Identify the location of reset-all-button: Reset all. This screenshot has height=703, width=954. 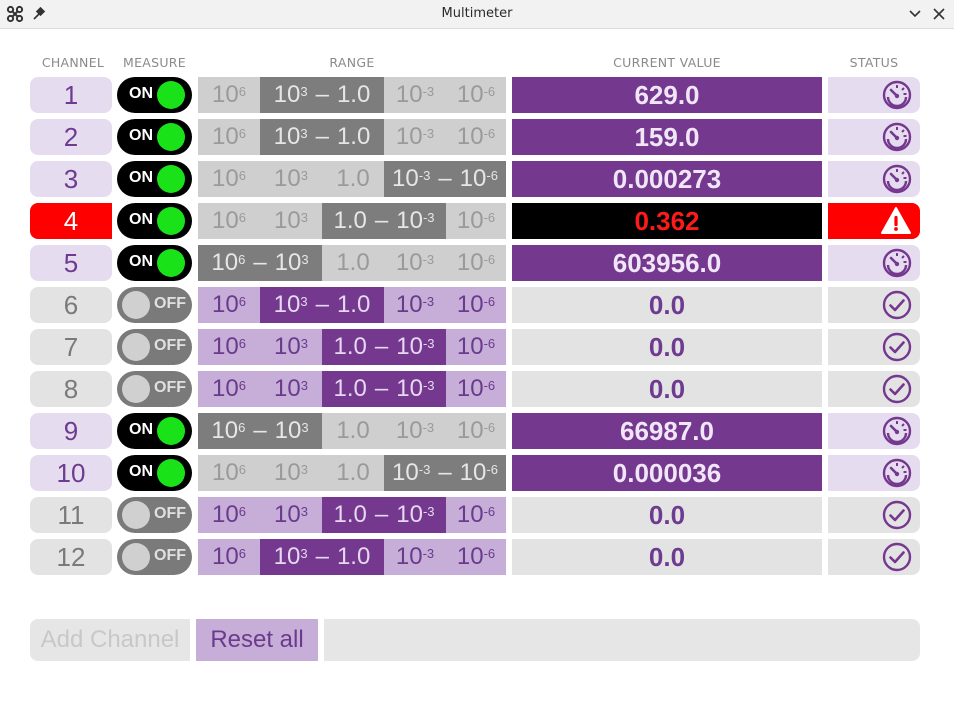
(257, 640).